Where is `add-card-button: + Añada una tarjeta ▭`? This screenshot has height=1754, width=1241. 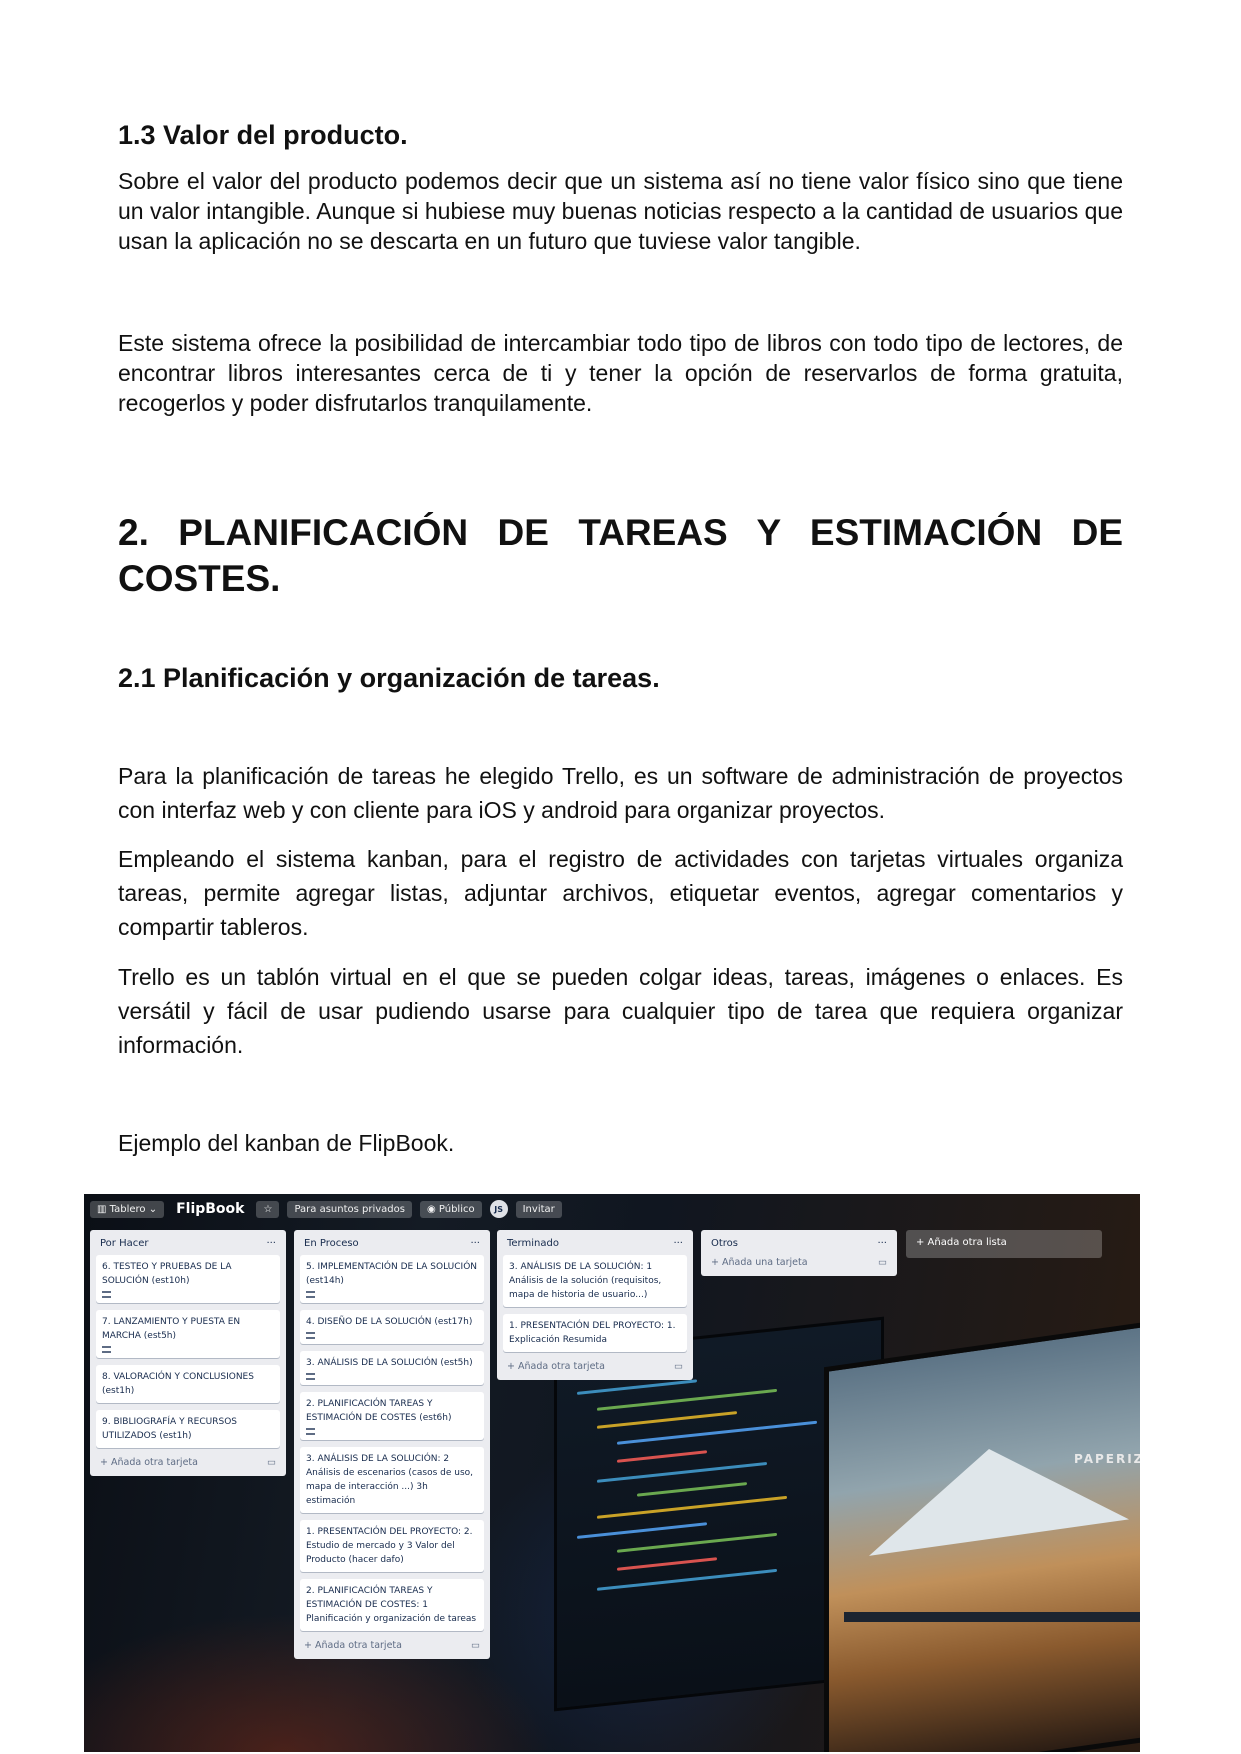 add-card-button: + Añada una tarjeta ▭ is located at coordinates (799, 1262).